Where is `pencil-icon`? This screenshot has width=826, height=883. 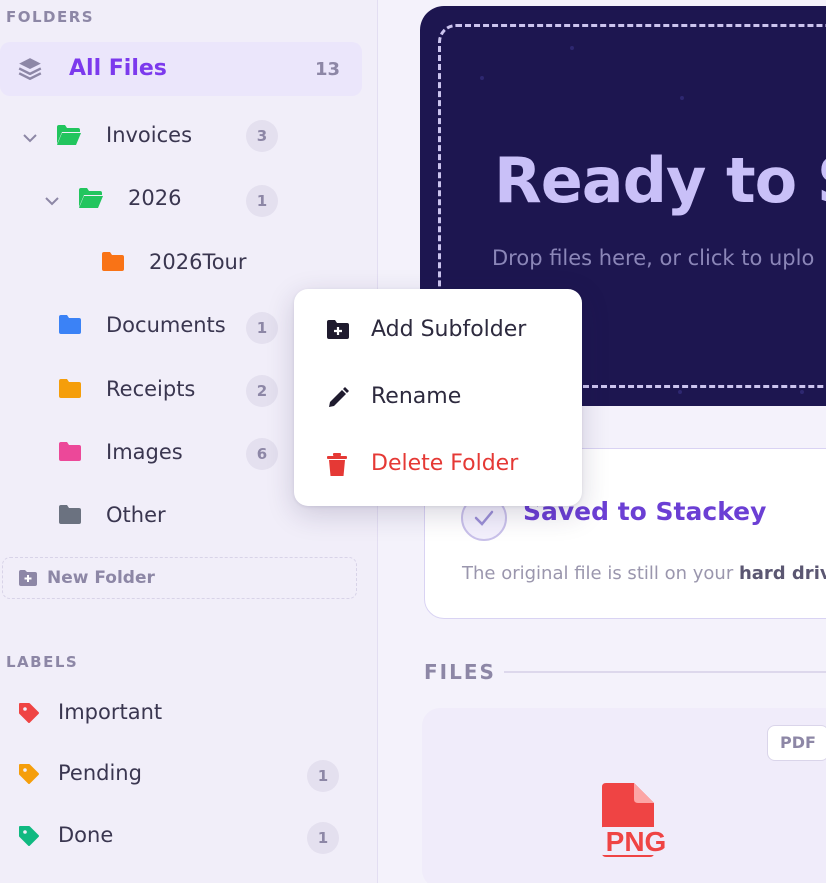 pencil-icon is located at coordinates (338, 400).